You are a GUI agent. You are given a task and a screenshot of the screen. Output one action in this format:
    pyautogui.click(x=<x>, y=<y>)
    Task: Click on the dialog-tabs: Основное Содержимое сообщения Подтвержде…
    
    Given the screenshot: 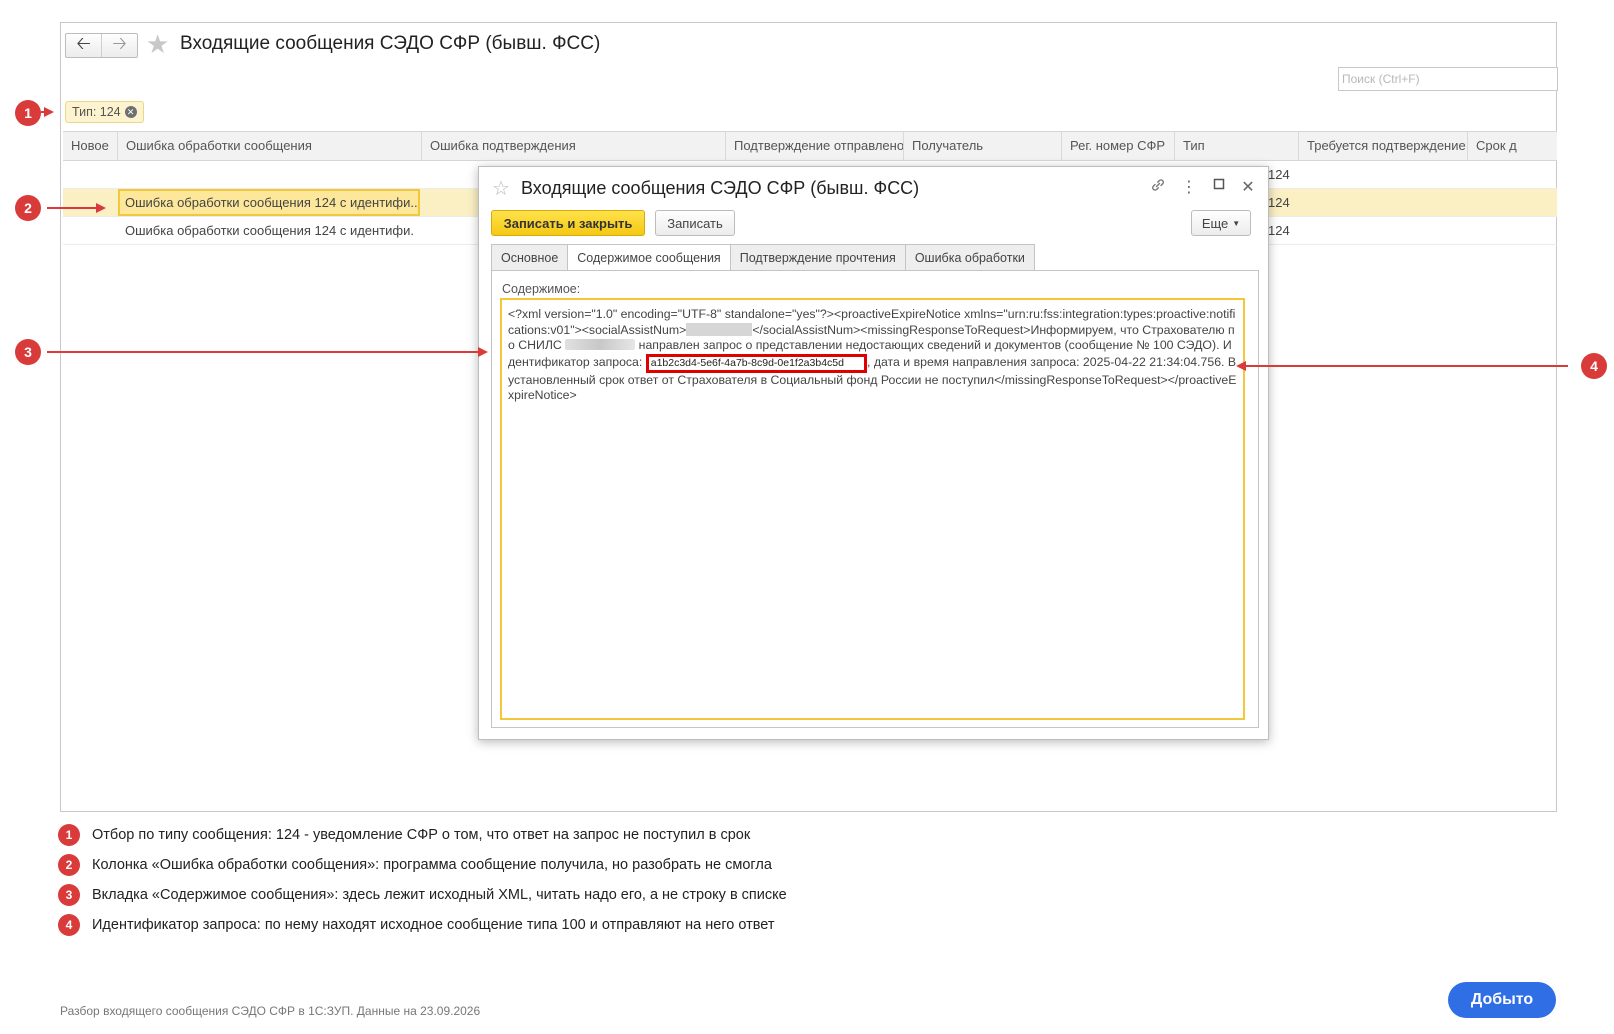 What is the action you would take?
    pyautogui.click(x=763, y=257)
    